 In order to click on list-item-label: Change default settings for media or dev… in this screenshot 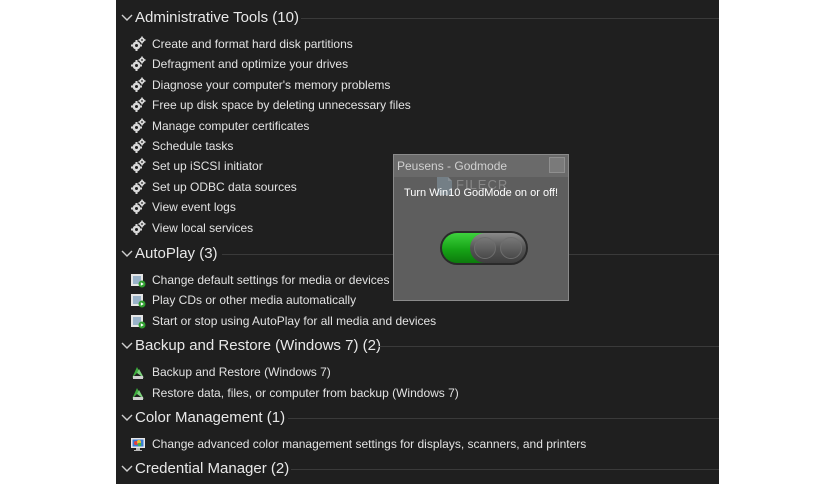, I will do `click(271, 280)`.